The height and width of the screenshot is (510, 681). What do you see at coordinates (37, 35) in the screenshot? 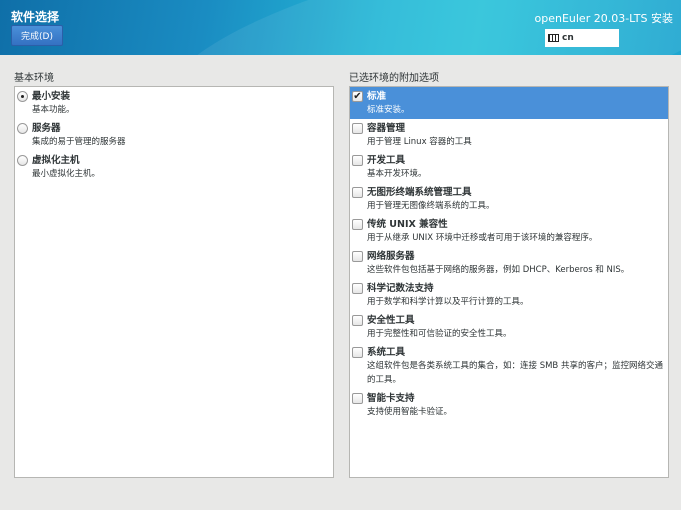
I see `done-button: 完成(D)` at bounding box center [37, 35].